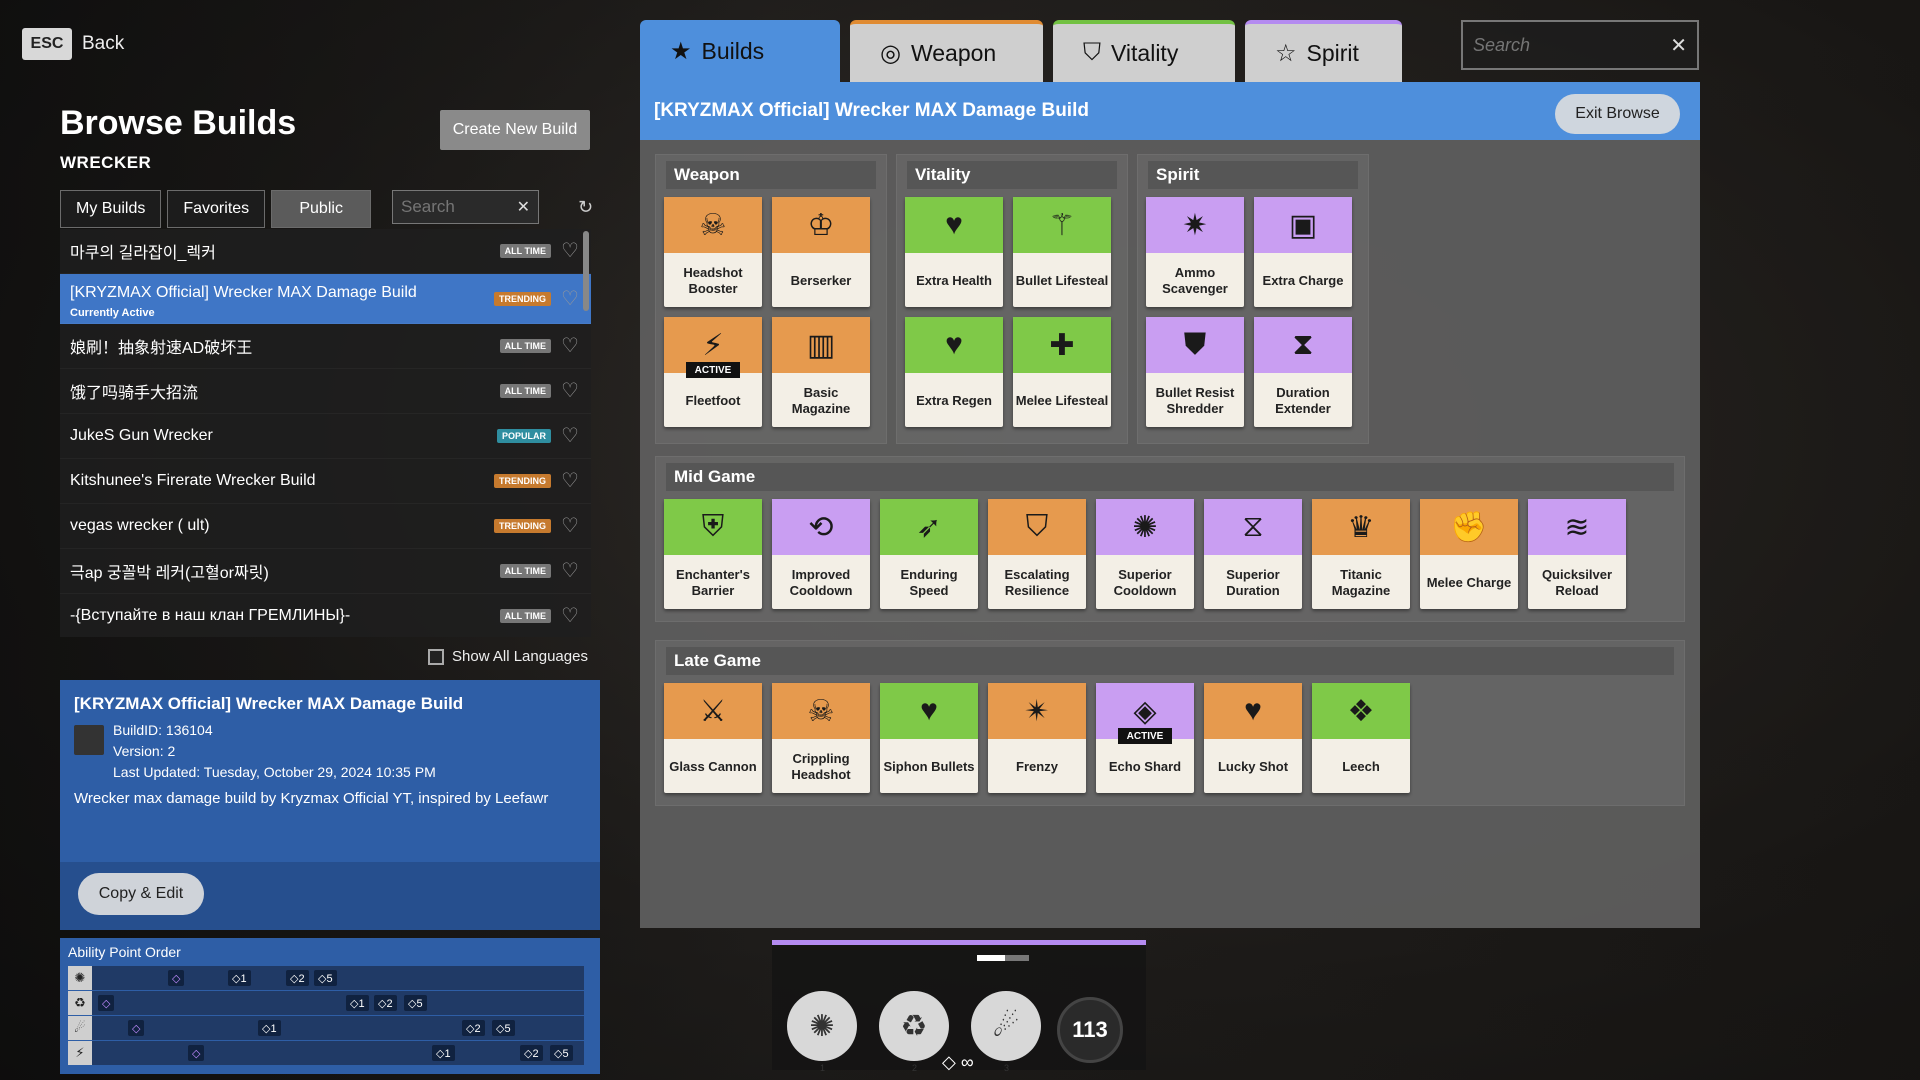  What do you see at coordinates (1037, 582) in the screenshot?
I see `item-name: Escalating Resilience` at bounding box center [1037, 582].